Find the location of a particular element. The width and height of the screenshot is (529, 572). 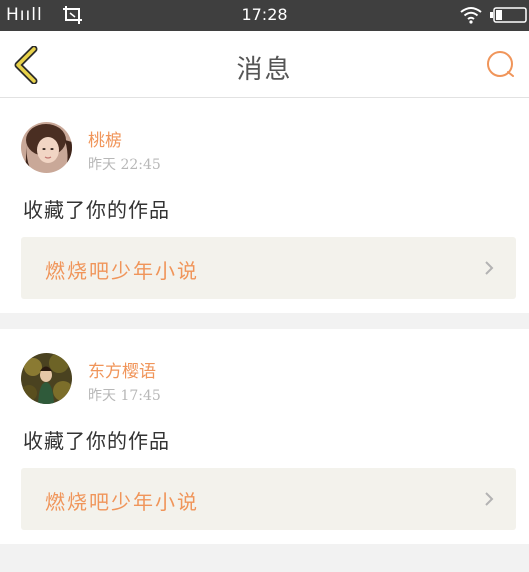

battery-icon is located at coordinates (509, 17).